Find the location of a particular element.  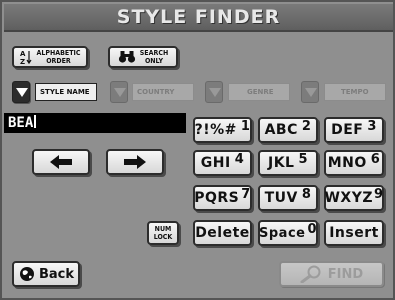

back-button: Back is located at coordinates (46, 274).